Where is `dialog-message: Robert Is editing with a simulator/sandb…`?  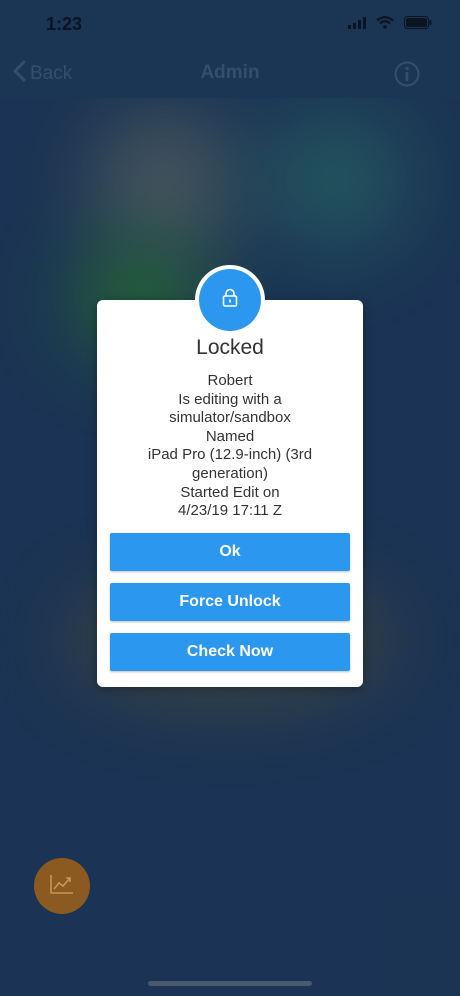 dialog-message: Robert Is editing with a simulator/sandb… is located at coordinates (230, 446).